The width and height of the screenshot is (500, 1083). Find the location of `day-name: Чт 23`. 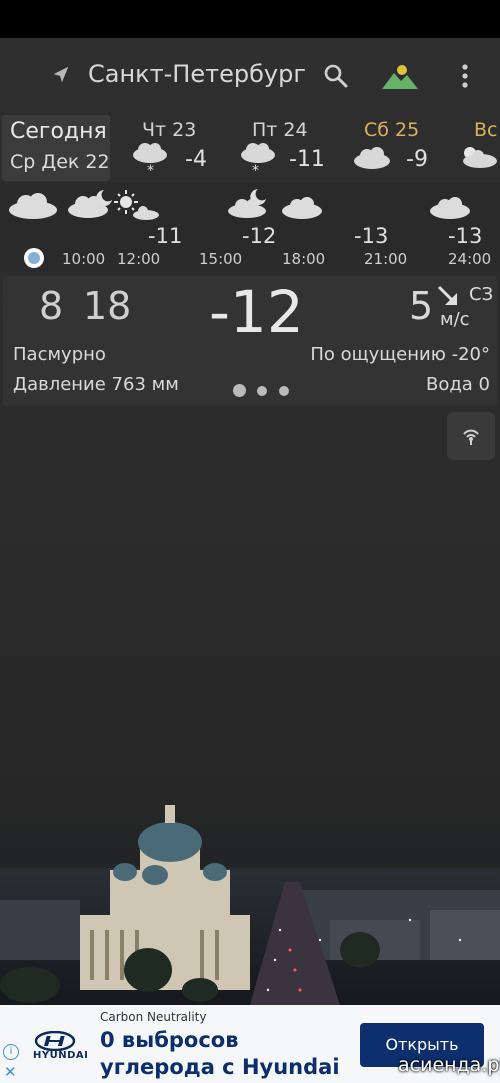

day-name: Чт 23 is located at coordinates (169, 130).